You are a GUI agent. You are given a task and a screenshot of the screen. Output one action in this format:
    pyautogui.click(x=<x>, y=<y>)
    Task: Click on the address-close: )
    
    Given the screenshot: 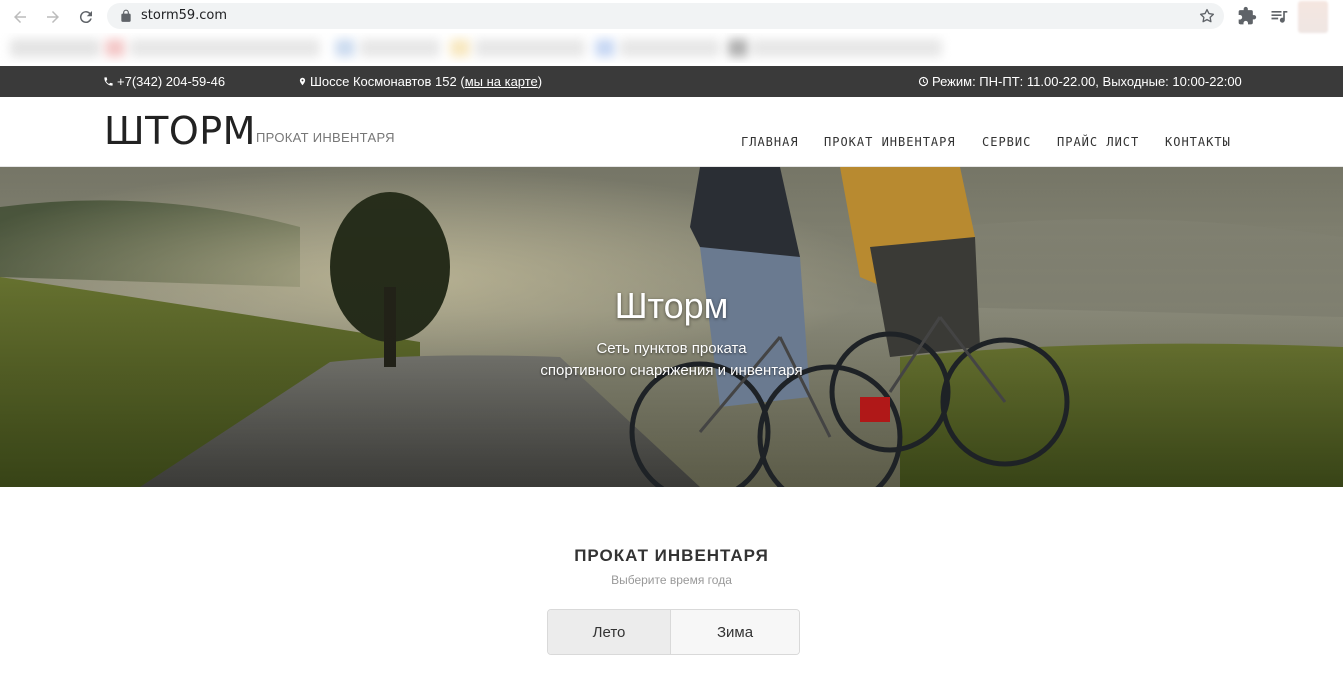 What is the action you would take?
    pyautogui.click(x=540, y=81)
    